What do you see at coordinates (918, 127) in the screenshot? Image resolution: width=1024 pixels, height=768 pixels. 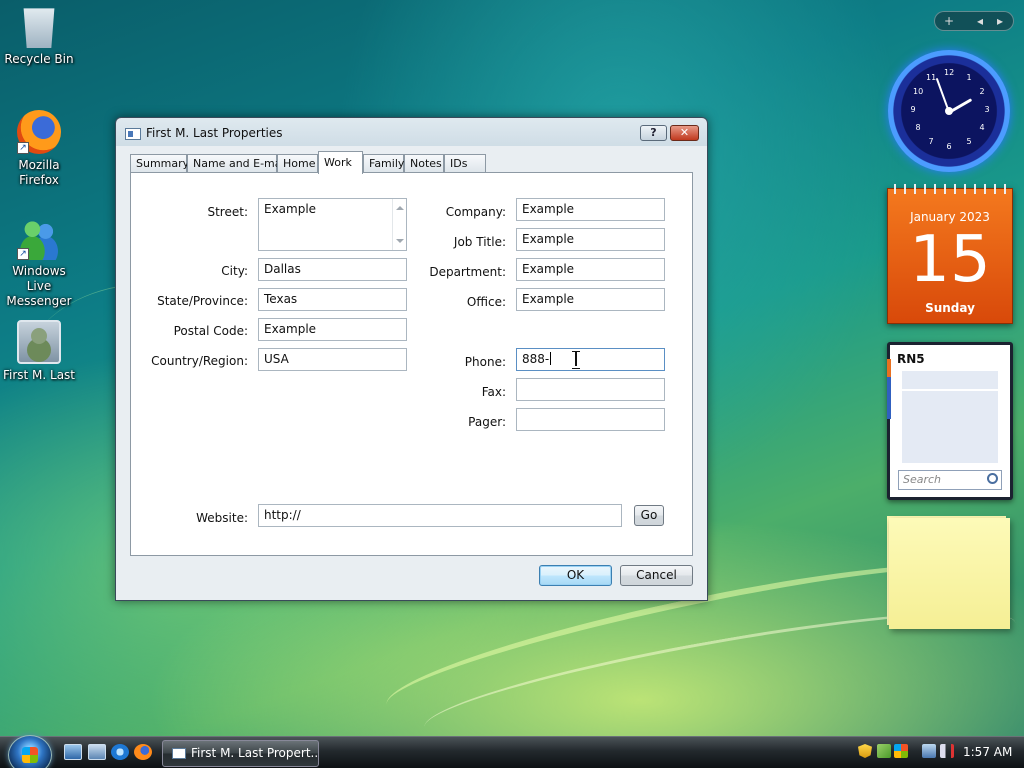 I see `clock-number: 8` at bounding box center [918, 127].